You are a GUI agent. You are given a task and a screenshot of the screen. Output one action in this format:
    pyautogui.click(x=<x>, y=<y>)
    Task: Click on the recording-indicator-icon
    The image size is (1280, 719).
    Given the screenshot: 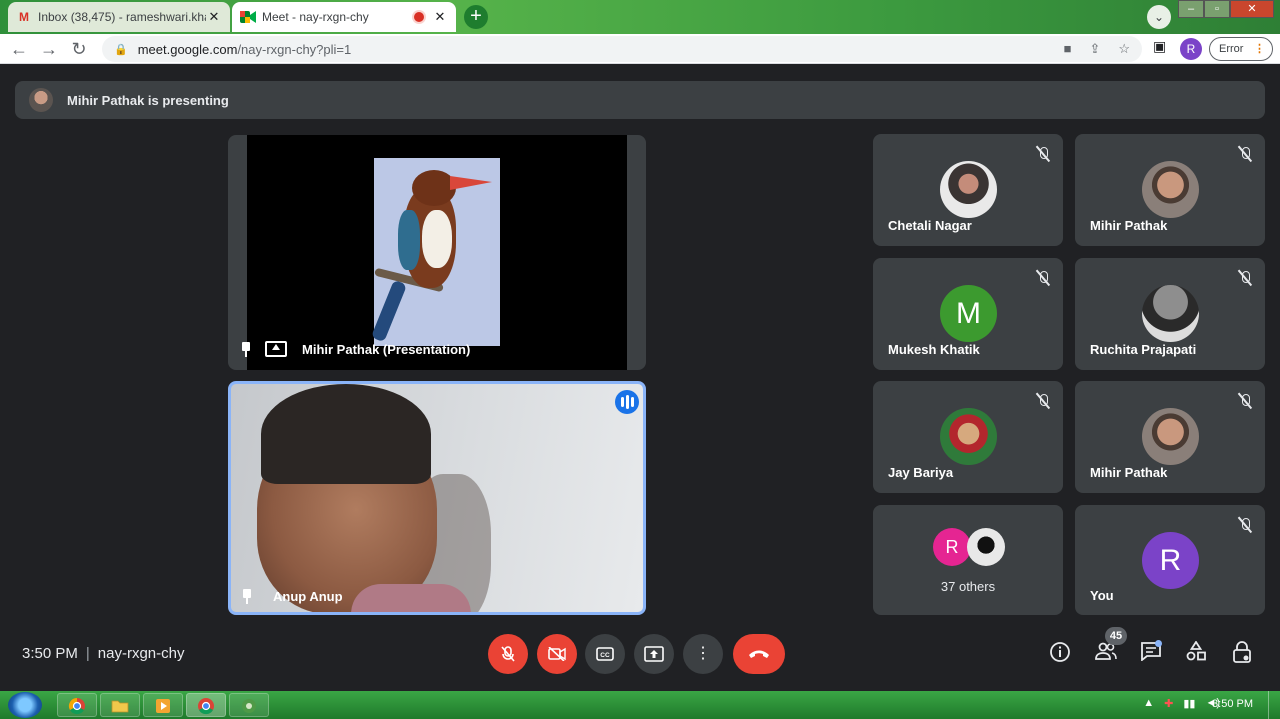 What is the action you would take?
    pyautogui.click(x=419, y=17)
    